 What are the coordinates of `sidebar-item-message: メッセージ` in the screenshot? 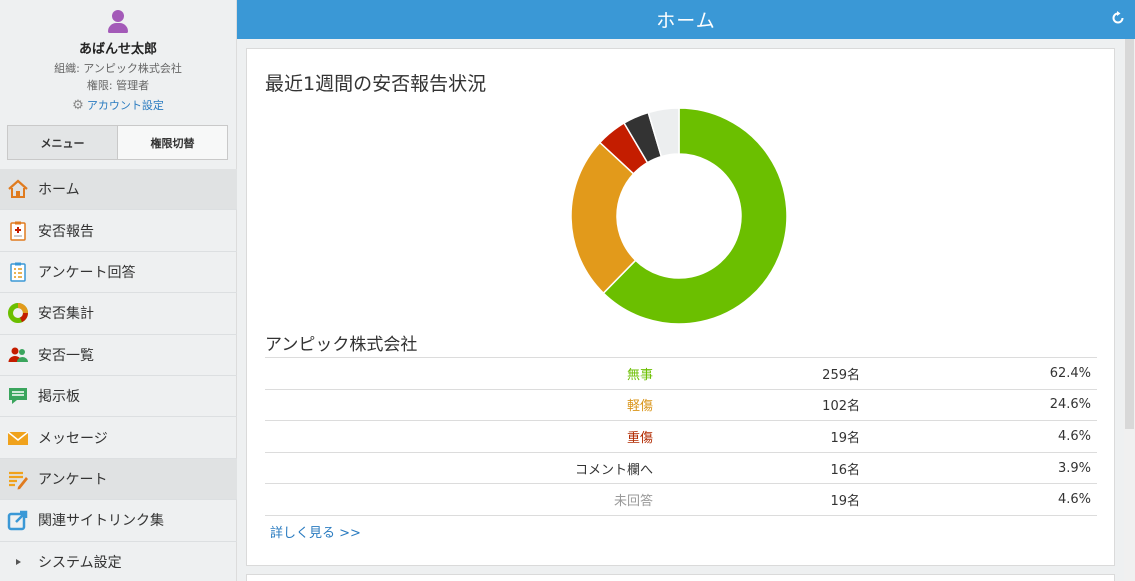 It's located at (118, 438).